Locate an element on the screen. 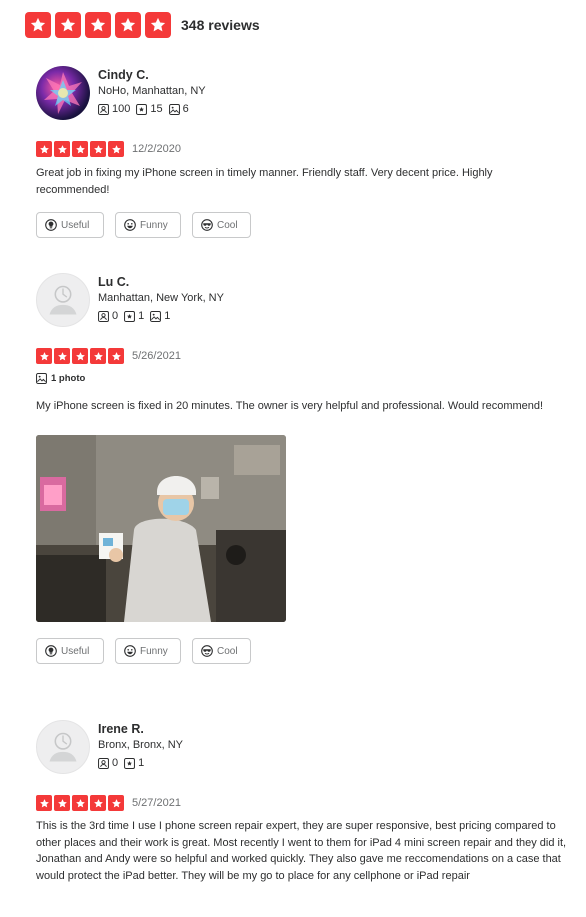 The height and width of the screenshot is (917, 586). review-rating: 5/27/2021 is located at coordinates (306, 803).